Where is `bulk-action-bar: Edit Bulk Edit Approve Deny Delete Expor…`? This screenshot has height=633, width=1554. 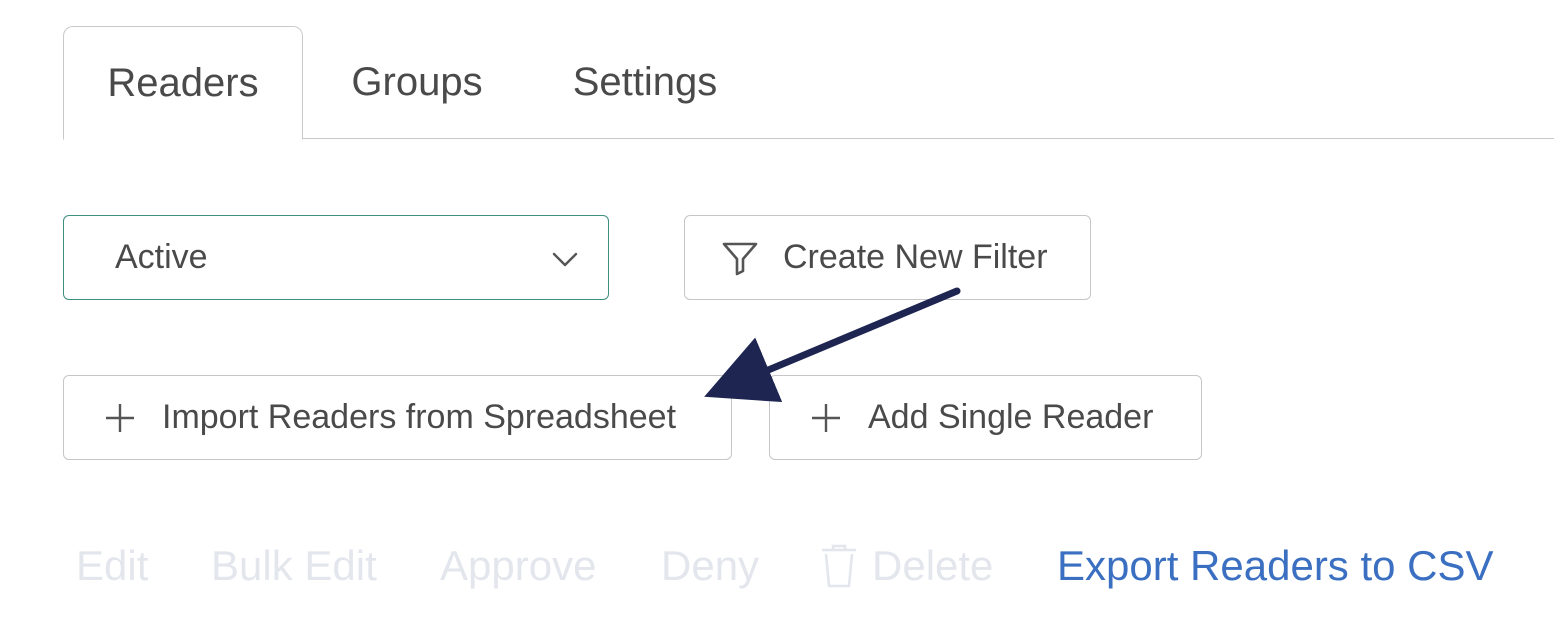 bulk-action-bar: Edit Bulk Edit Approve Deny Delete Expor… is located at coordinates (777, 566).